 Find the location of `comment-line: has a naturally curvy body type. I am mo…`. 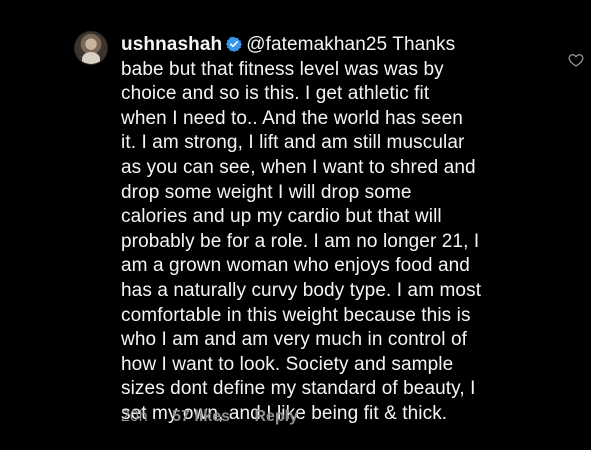

comment-line: has a naturally curvy body type. I am mo… is located at coordinates (301, 290).